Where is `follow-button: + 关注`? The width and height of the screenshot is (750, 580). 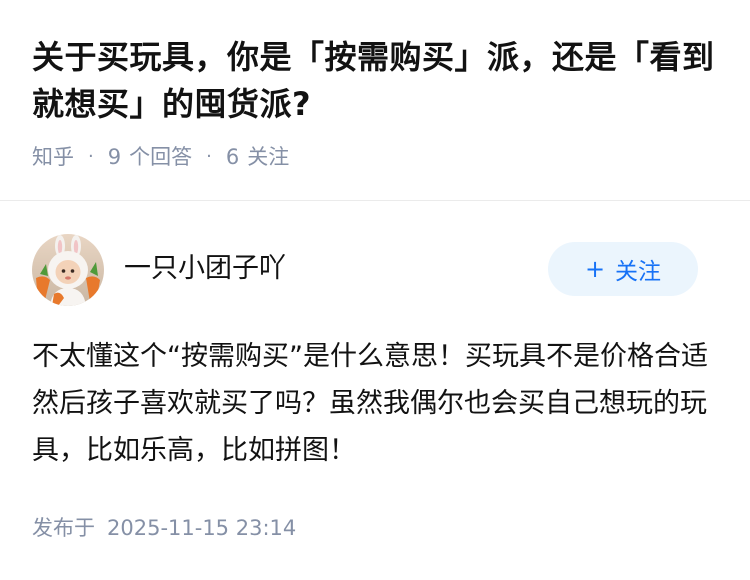
follow-button: + 关注 is located at coordinates (623, 269).